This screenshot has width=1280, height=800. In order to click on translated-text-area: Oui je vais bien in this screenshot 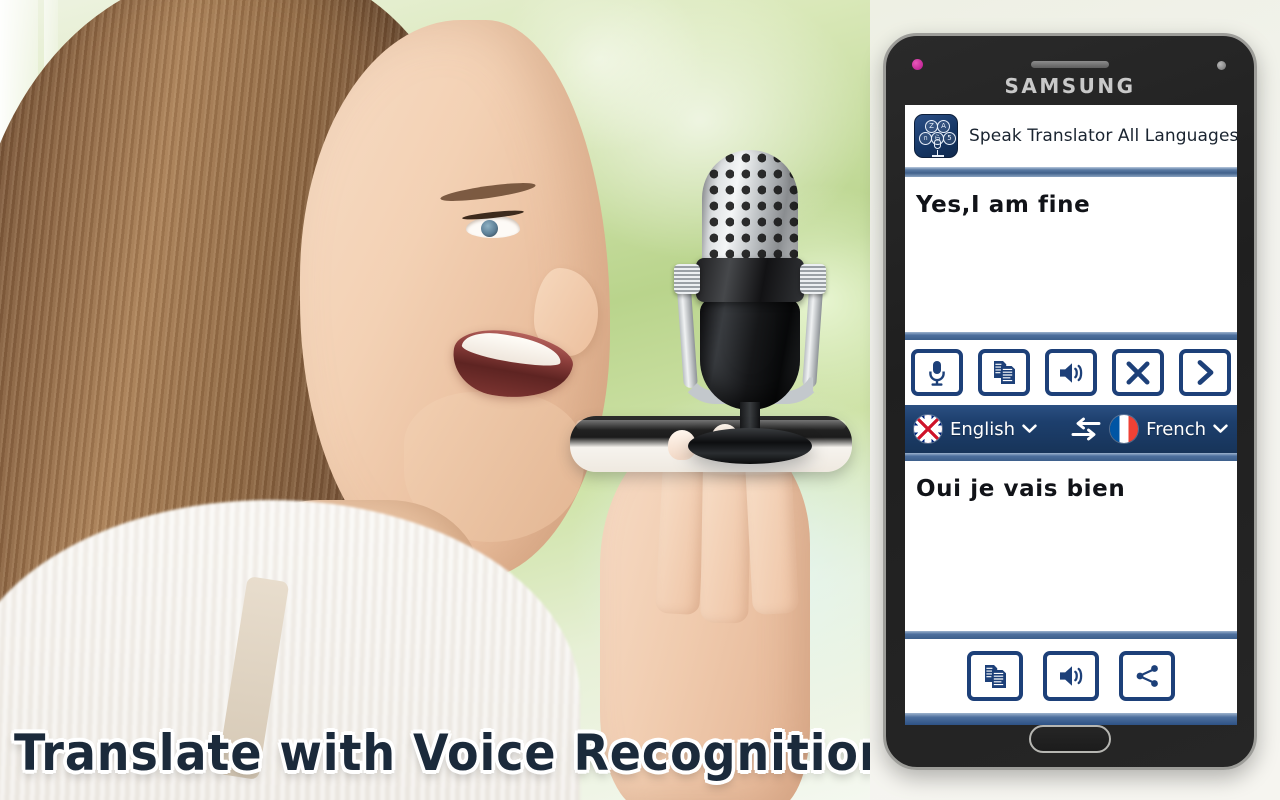, I will do `click(1071, 546)`.